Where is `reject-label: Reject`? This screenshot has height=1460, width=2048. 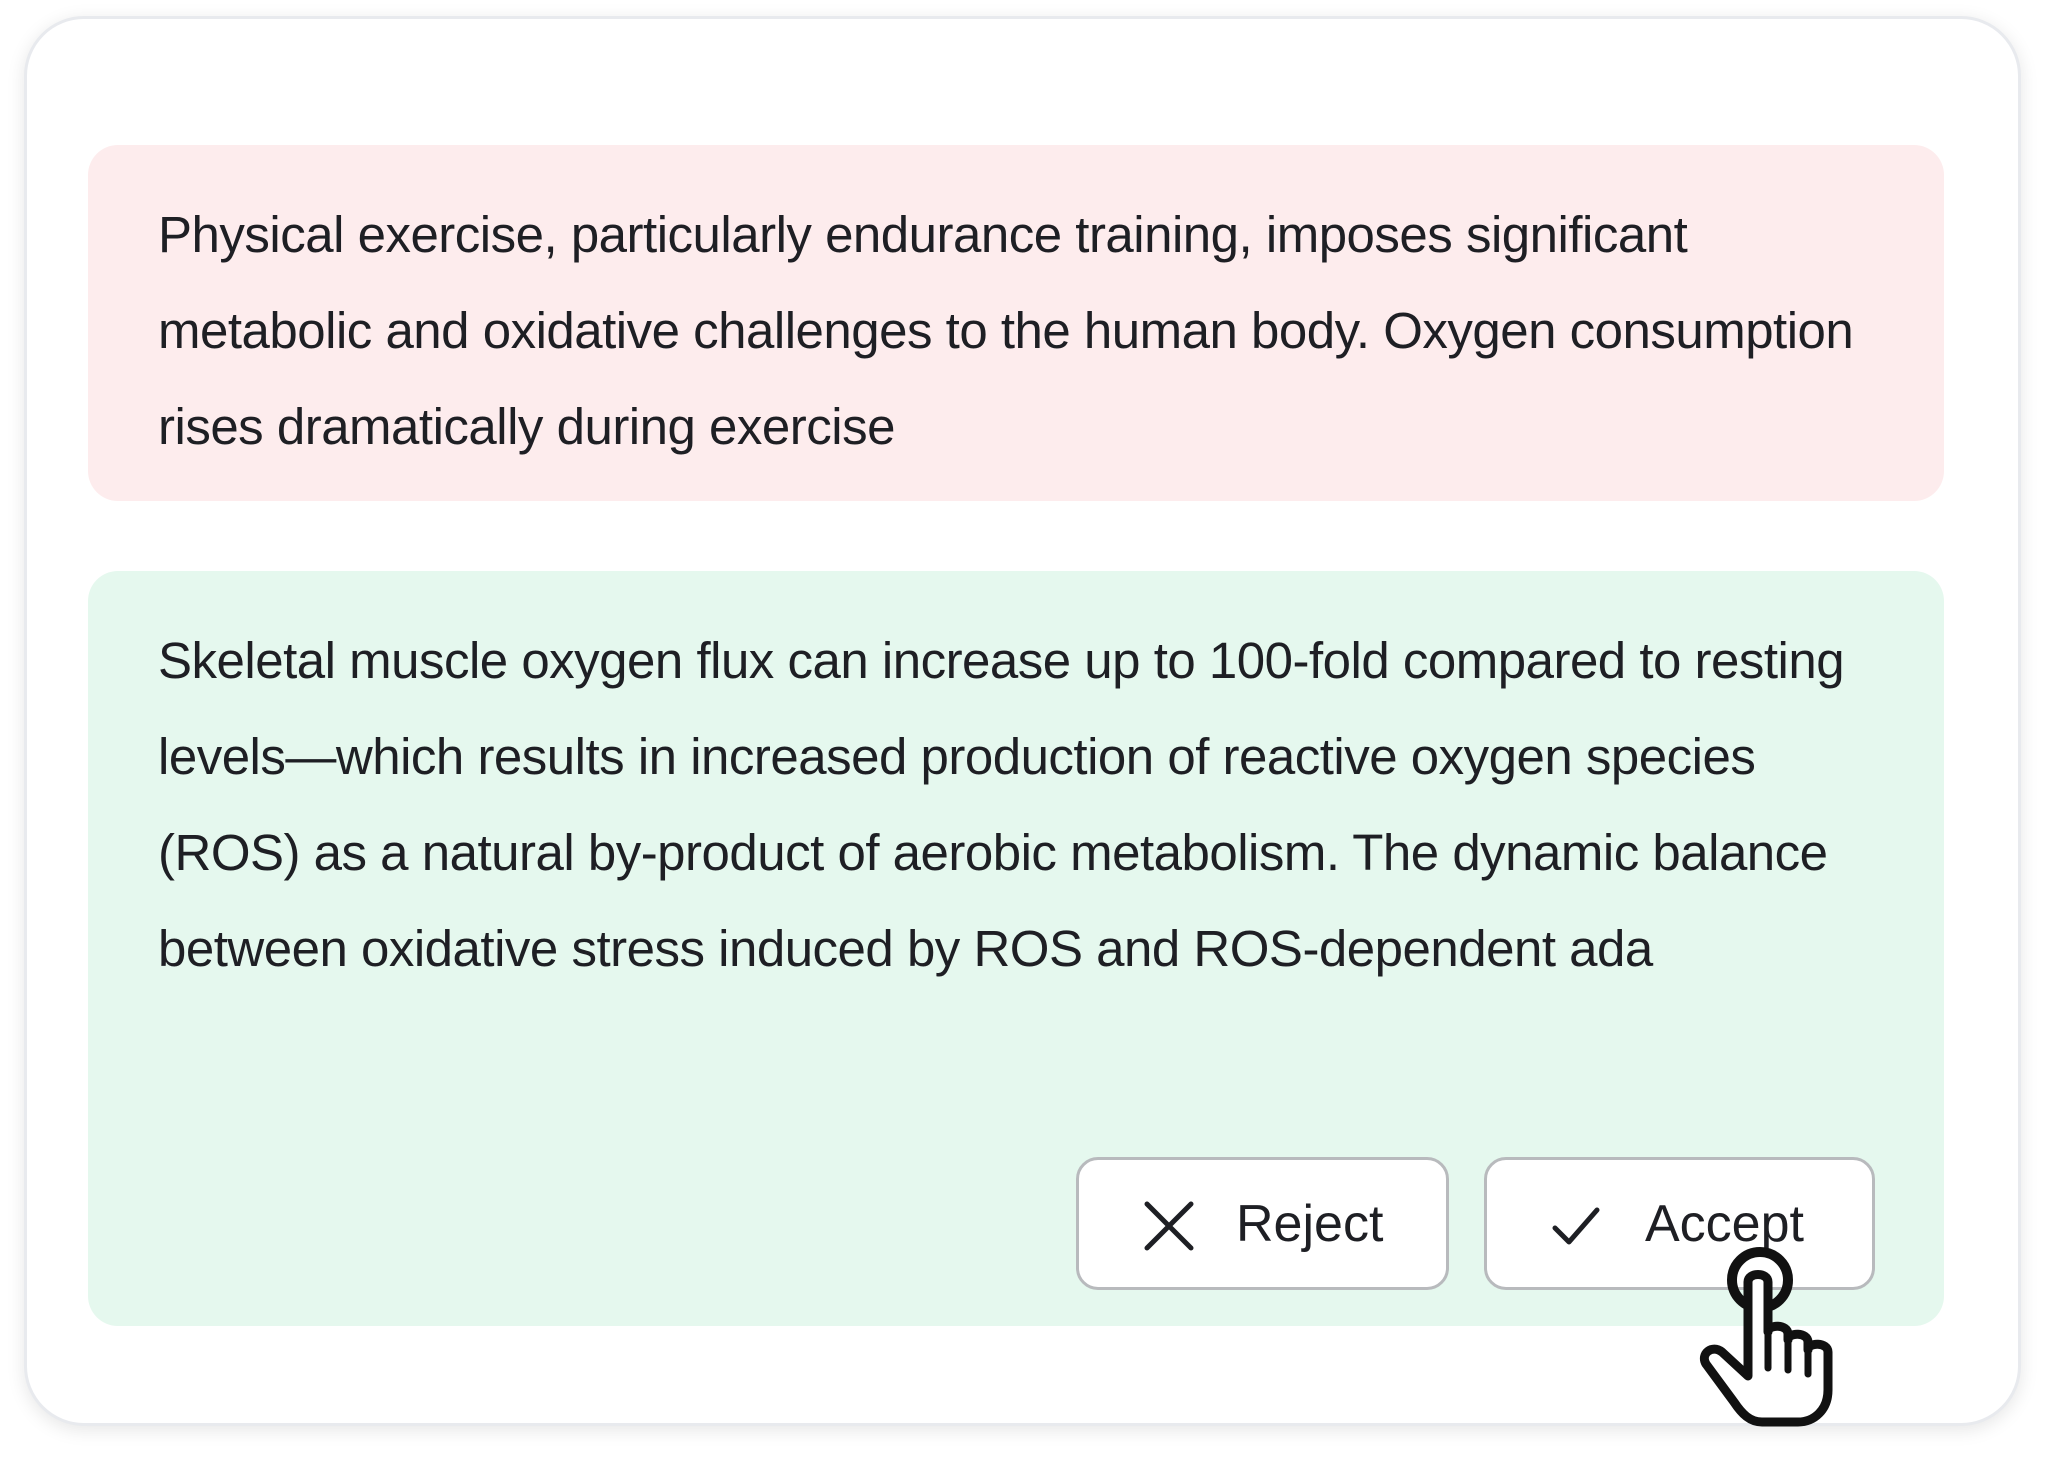 reject-label: Reject is located at coordinates (1310, 1224).